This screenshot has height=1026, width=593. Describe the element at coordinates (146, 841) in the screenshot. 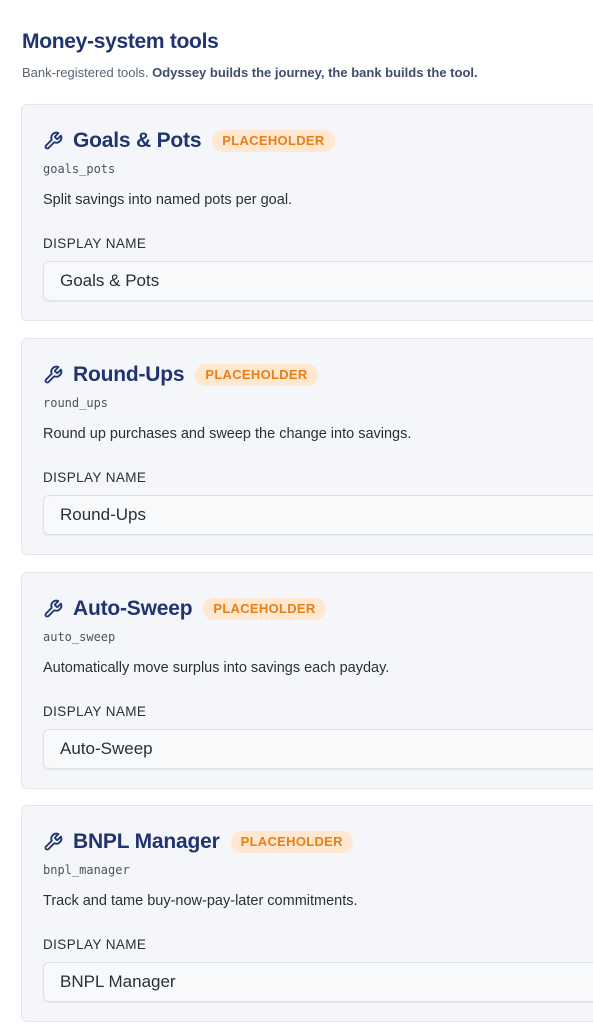

I see `tool-name: BNPL Manager` at that location.